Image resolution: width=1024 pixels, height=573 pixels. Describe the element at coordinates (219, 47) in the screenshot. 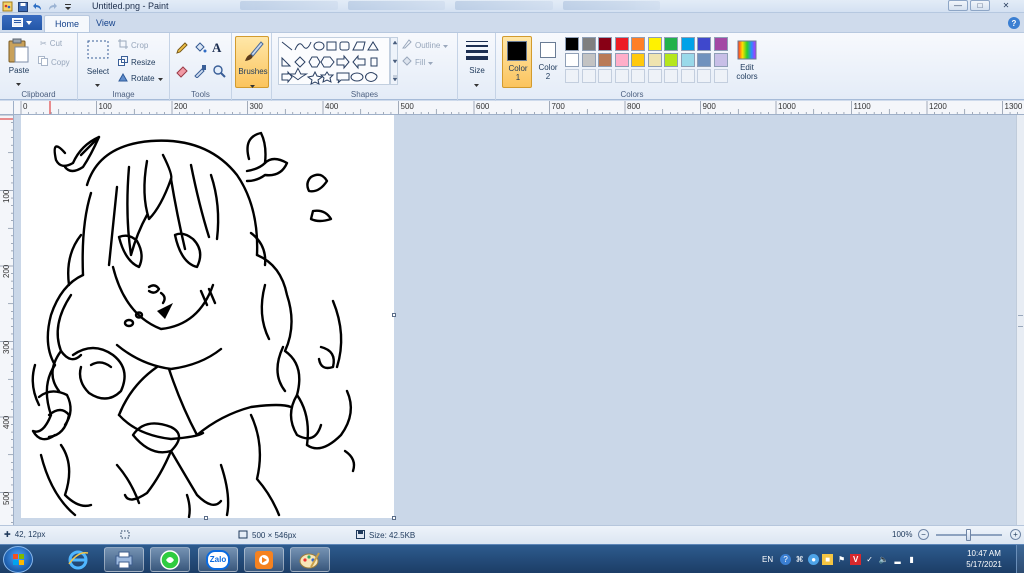

I see `text-tool-button: A` at that location.